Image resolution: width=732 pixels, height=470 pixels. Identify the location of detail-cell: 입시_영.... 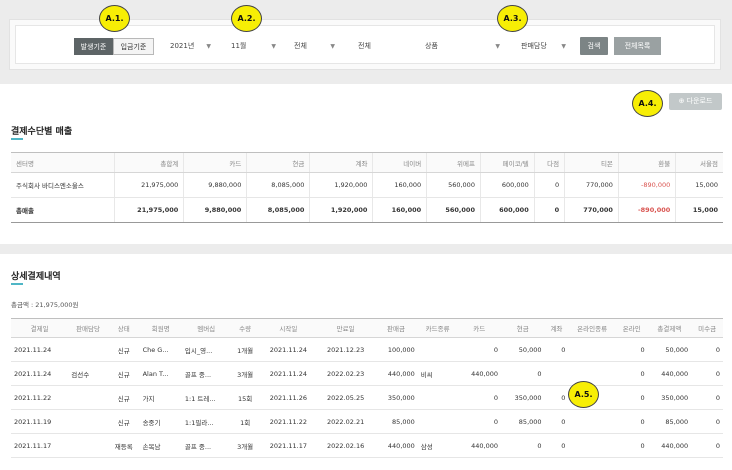
(206, 349).